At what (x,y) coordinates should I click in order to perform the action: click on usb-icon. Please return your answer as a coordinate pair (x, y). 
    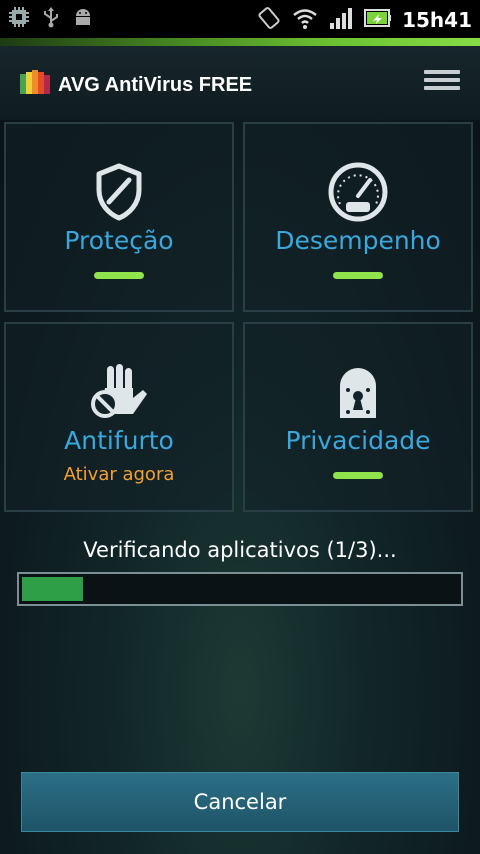
    Looking at the image, I should click on (51, 19).